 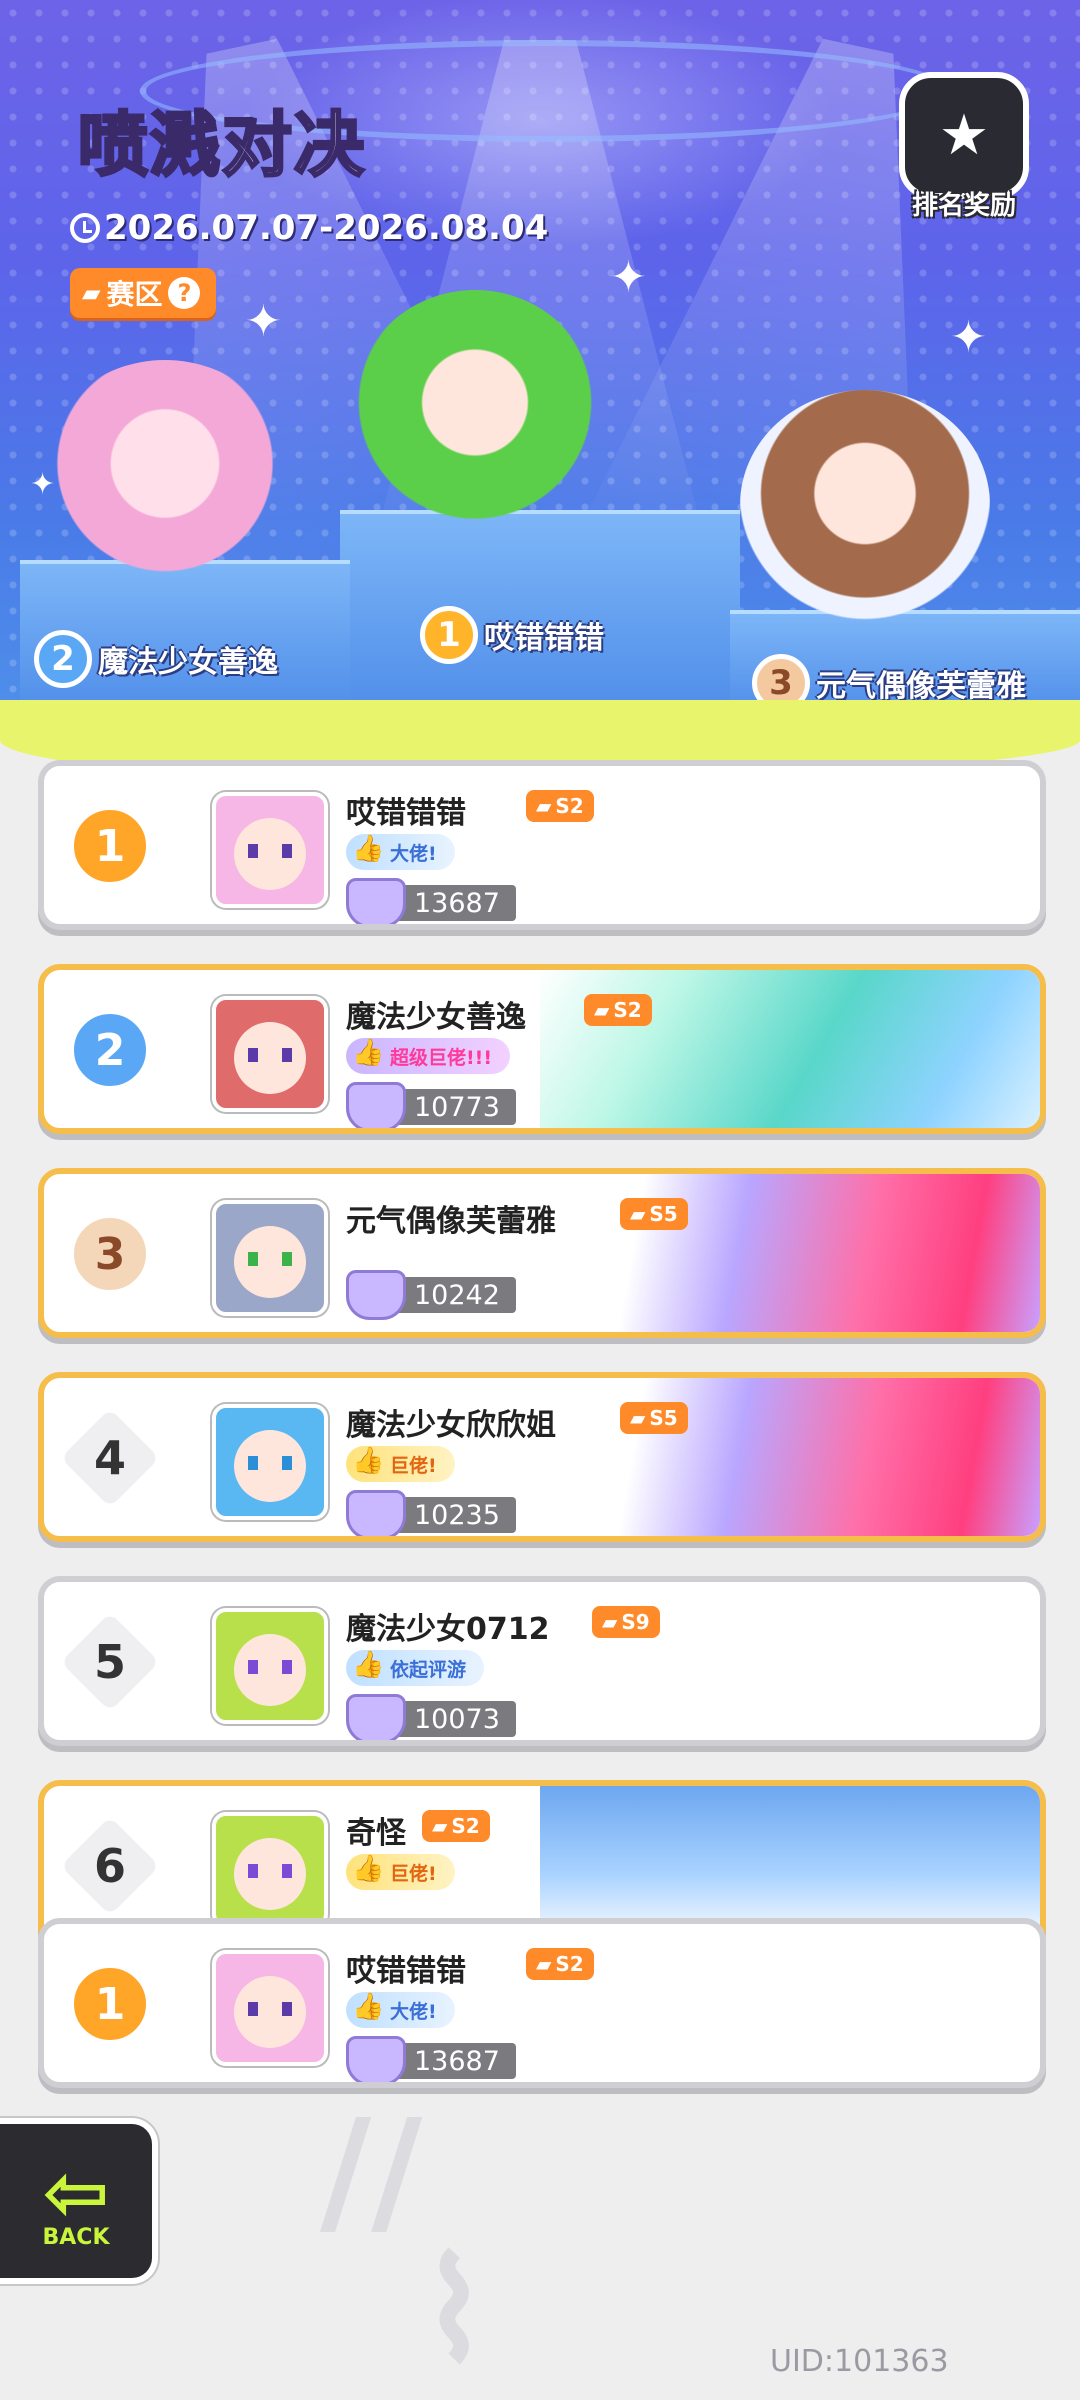 I want to click on rank-badge: 1, so click(x=449, y=635).